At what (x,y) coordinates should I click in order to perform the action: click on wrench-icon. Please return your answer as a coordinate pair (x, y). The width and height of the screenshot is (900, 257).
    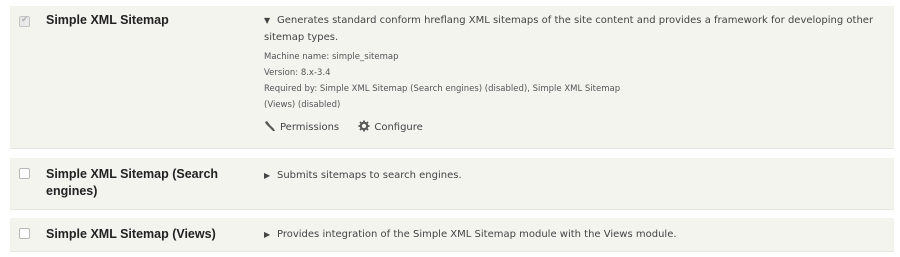
    Looking at the image, I should click on (270, 126).